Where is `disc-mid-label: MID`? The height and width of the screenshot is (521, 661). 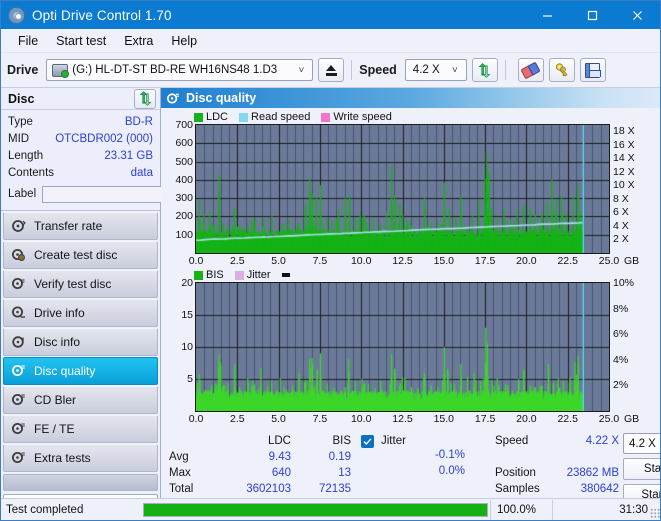
disc-mid-label: MID is located at coordinates (19, 138).